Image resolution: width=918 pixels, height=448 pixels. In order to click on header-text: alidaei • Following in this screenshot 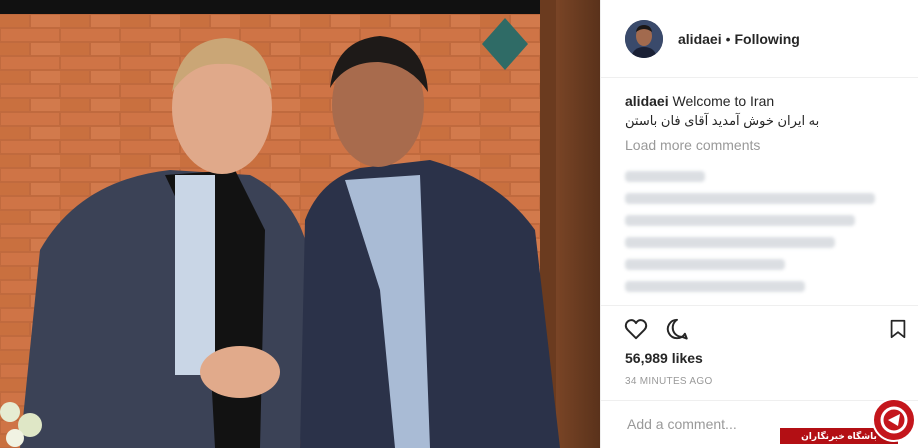, I will do `click(739, 39)`.